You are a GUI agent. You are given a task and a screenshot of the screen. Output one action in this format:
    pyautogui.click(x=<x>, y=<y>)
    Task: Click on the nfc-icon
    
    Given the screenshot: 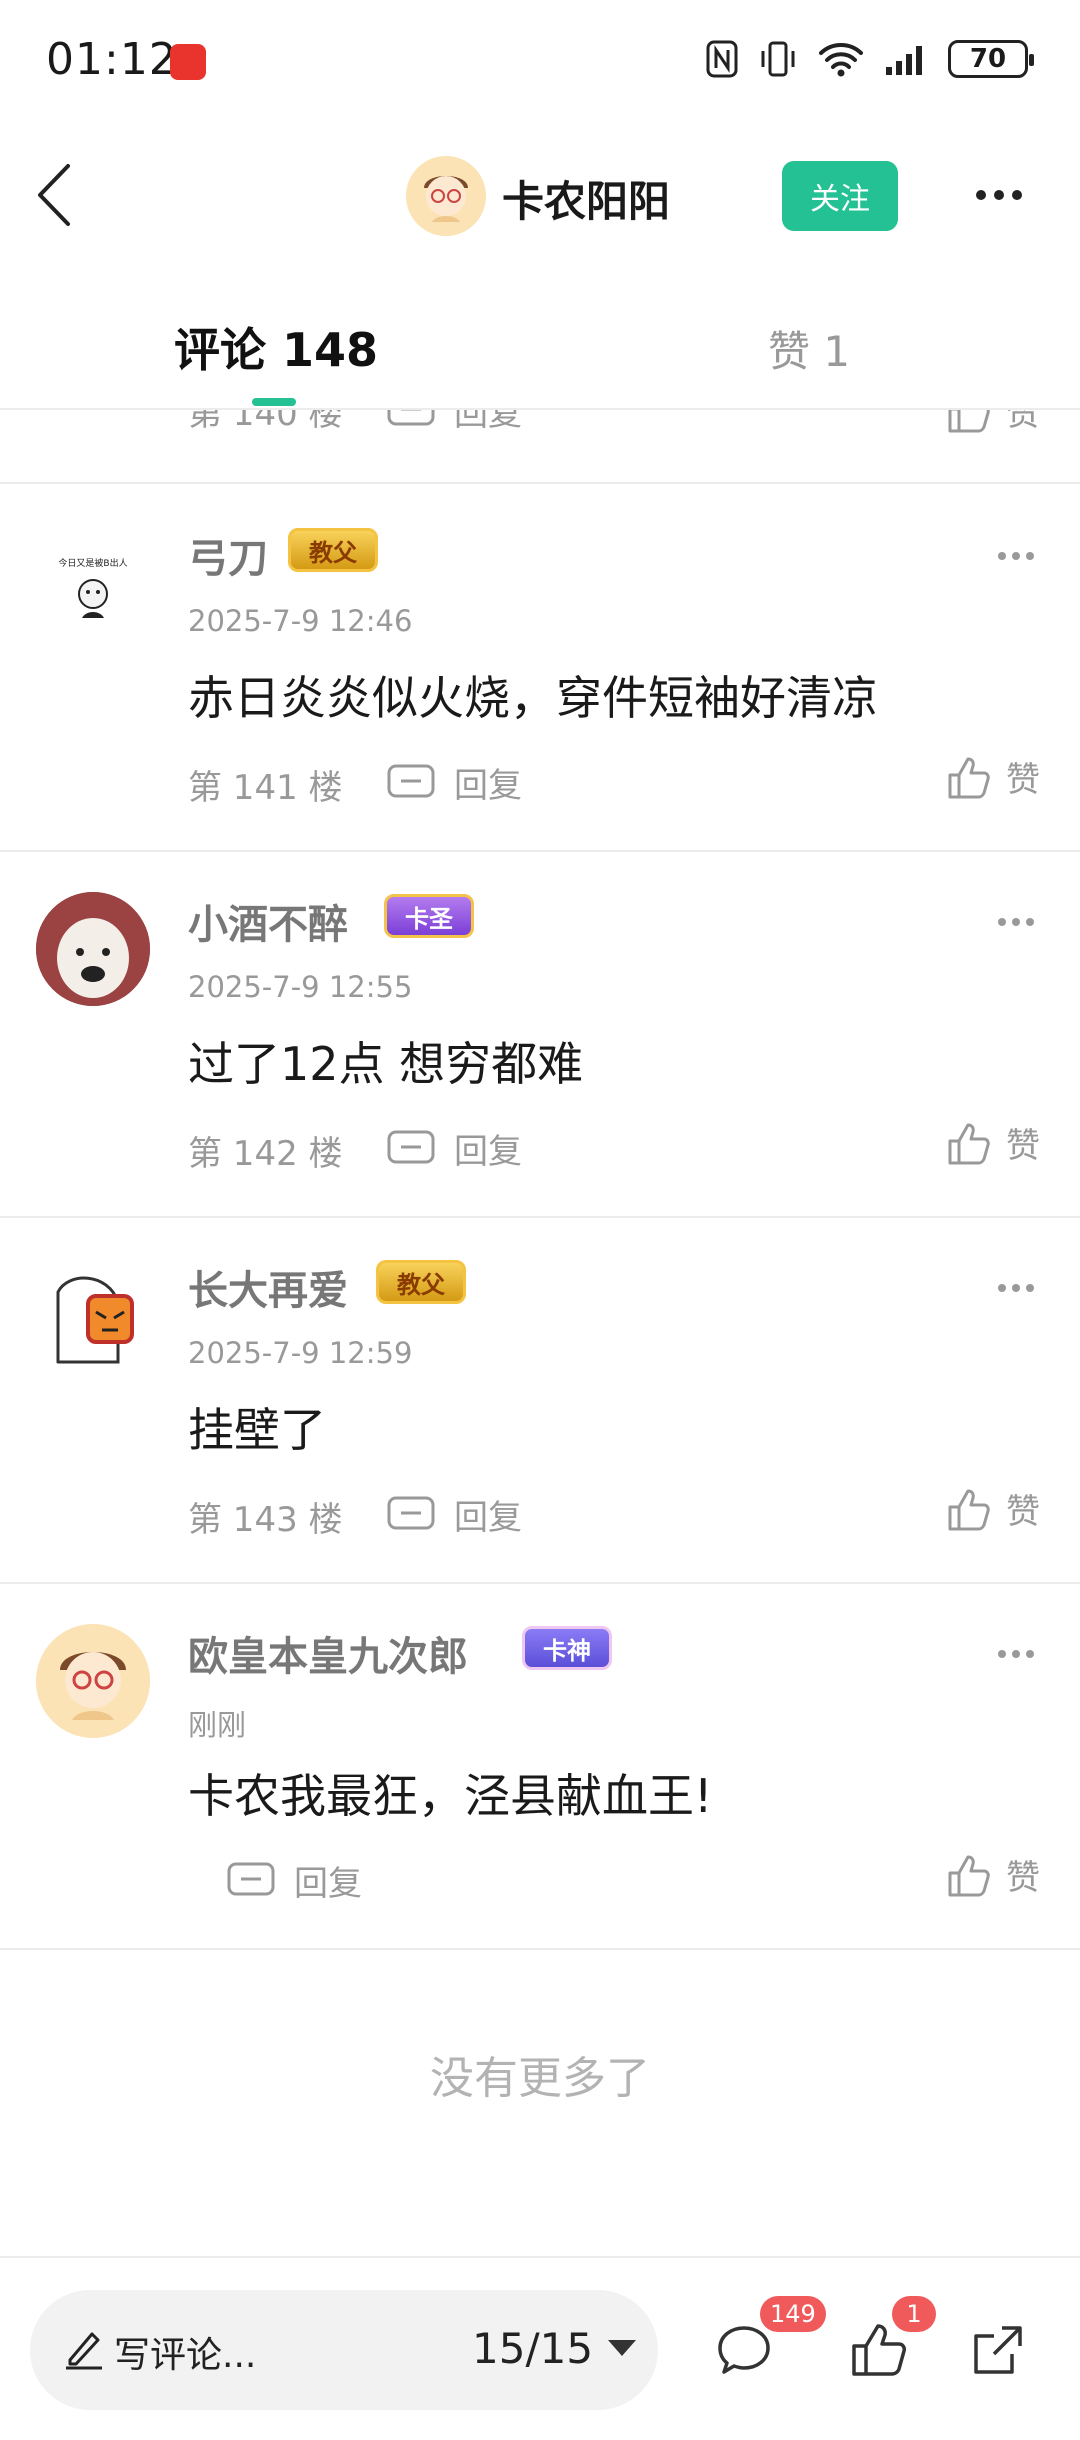 What is the action you would take?
    pyautogui.click(x=722, y=59)
    